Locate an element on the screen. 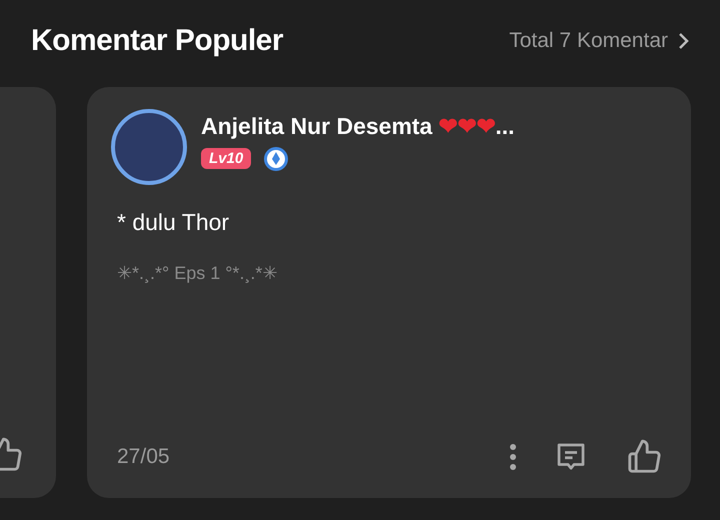  comment-text: * dulu Thor is located at coordinates (173, 222).